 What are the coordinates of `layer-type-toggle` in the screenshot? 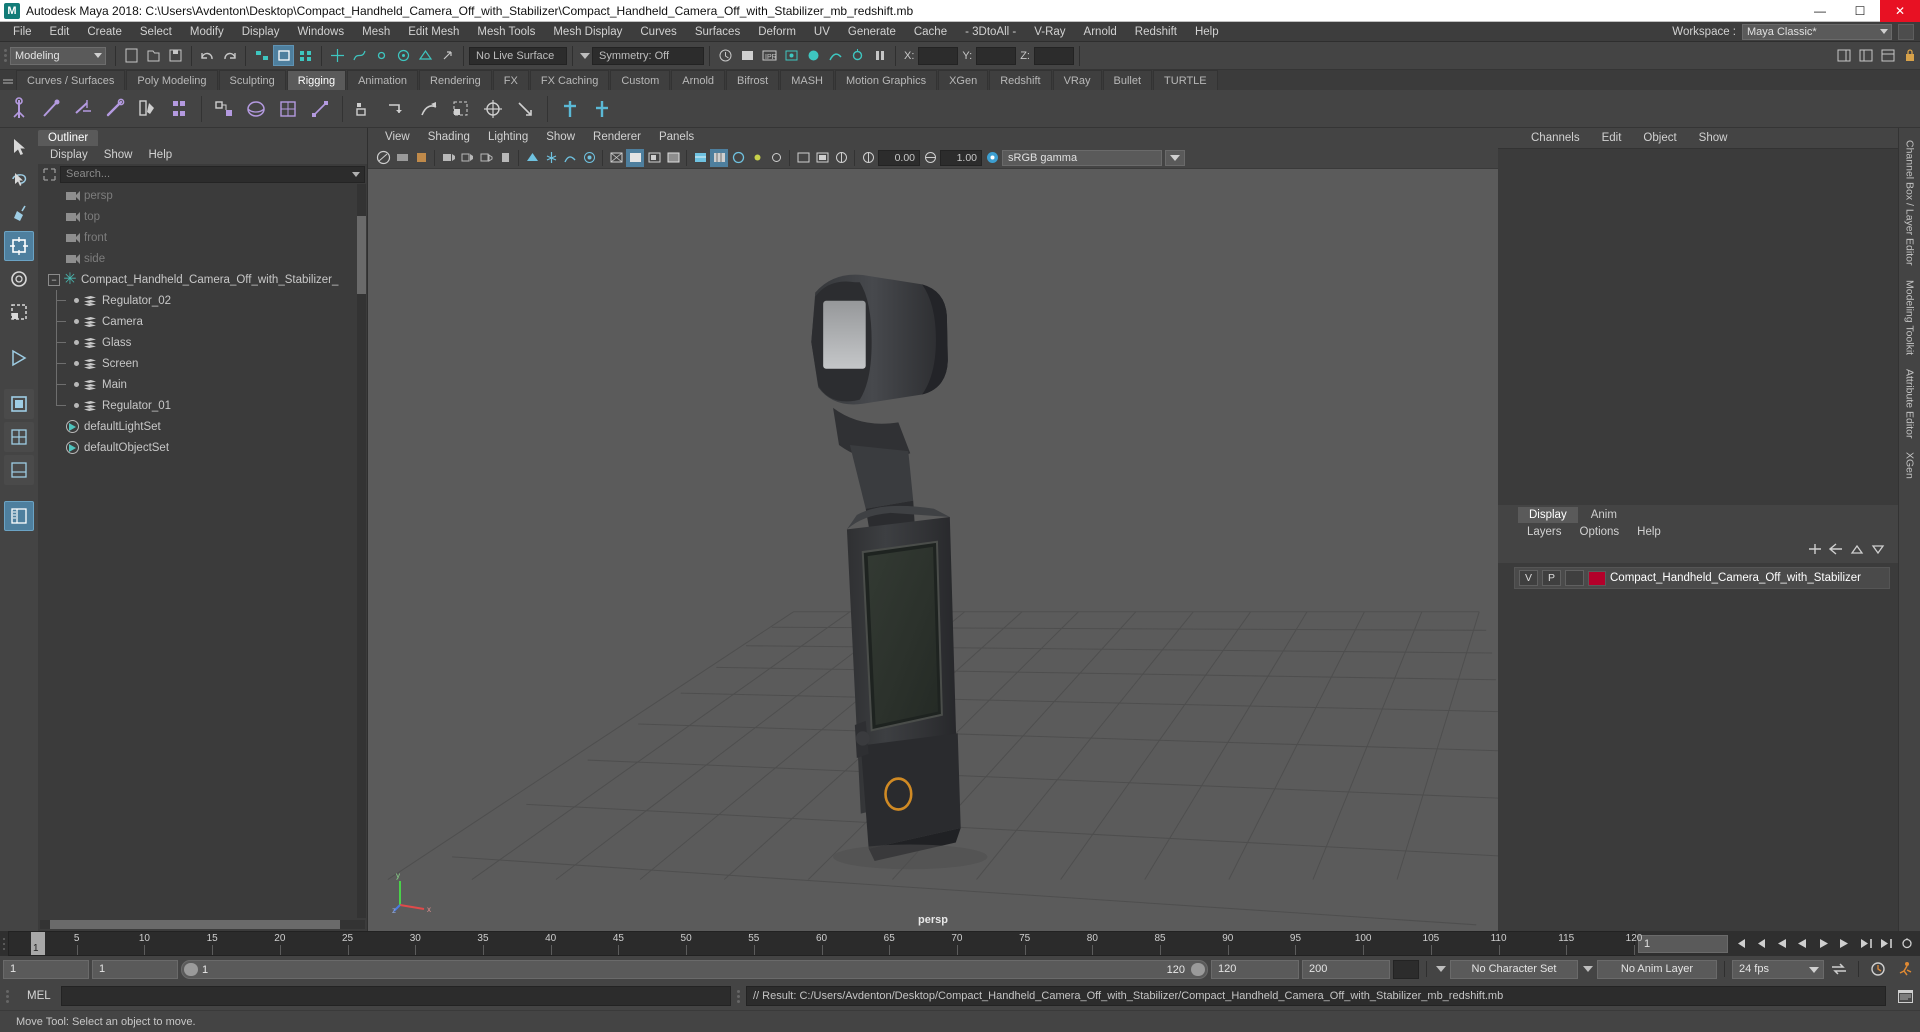 It's located at (1574, 578).